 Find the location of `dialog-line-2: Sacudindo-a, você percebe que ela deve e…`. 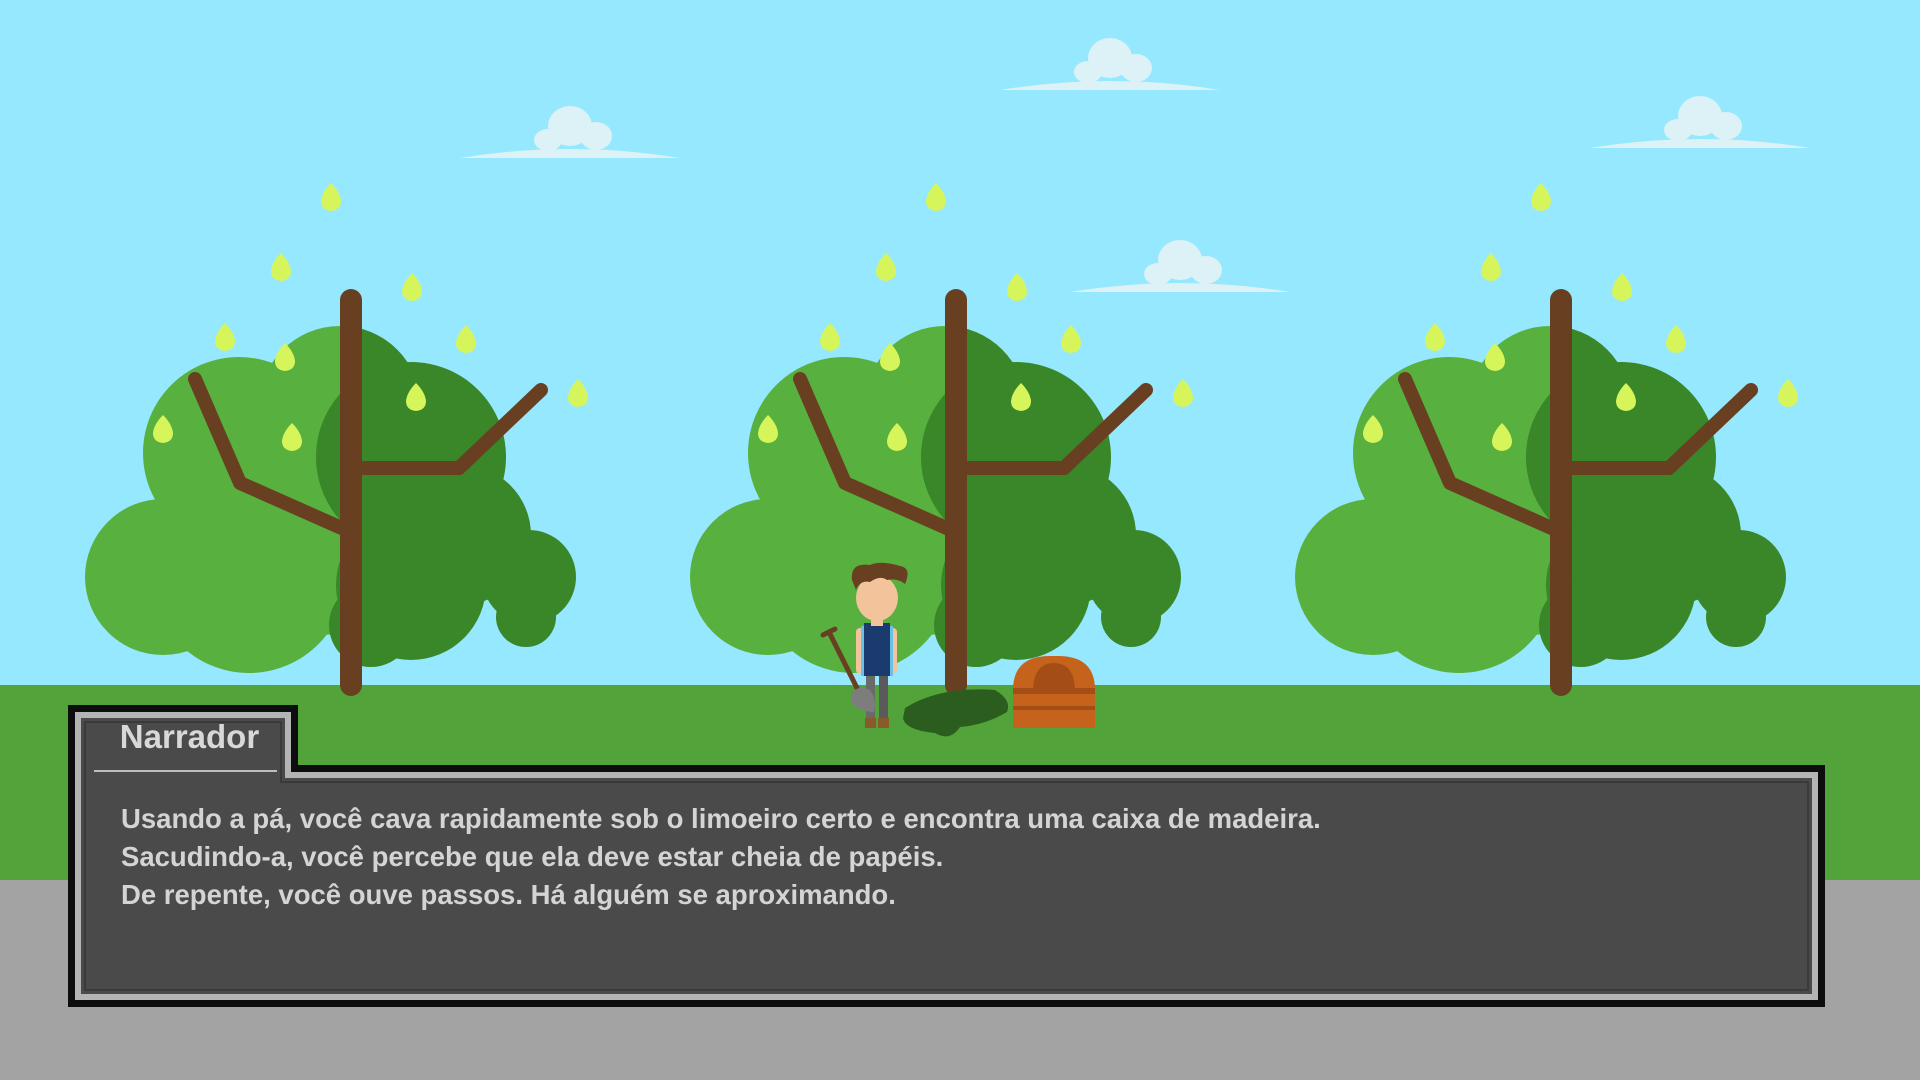

dialog-line-2: Sacudindo-a, você percebe que ela deve e… is located at coordinates (532, 856).